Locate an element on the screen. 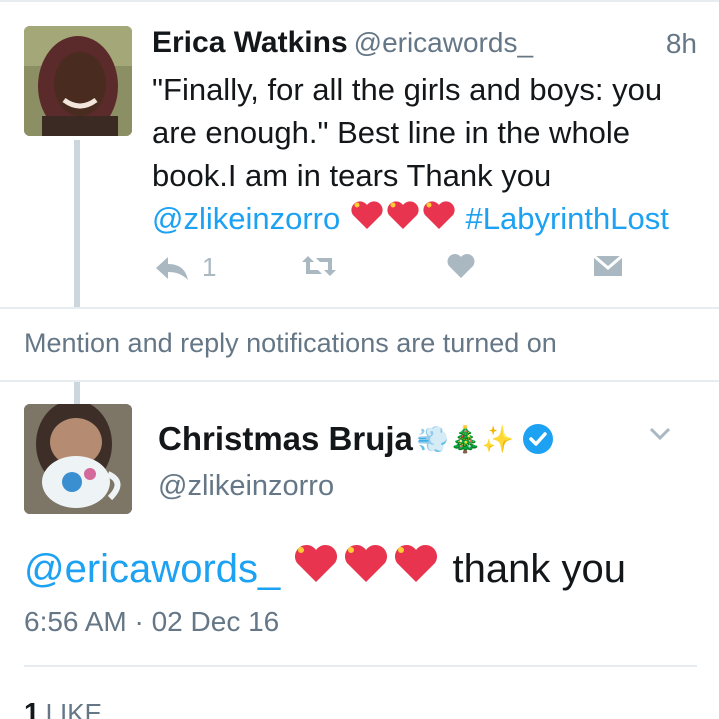 Image resolution: width=719 pixels, height=719 pixels. avatar-erica-watkins is located at coordinates (78, 81).